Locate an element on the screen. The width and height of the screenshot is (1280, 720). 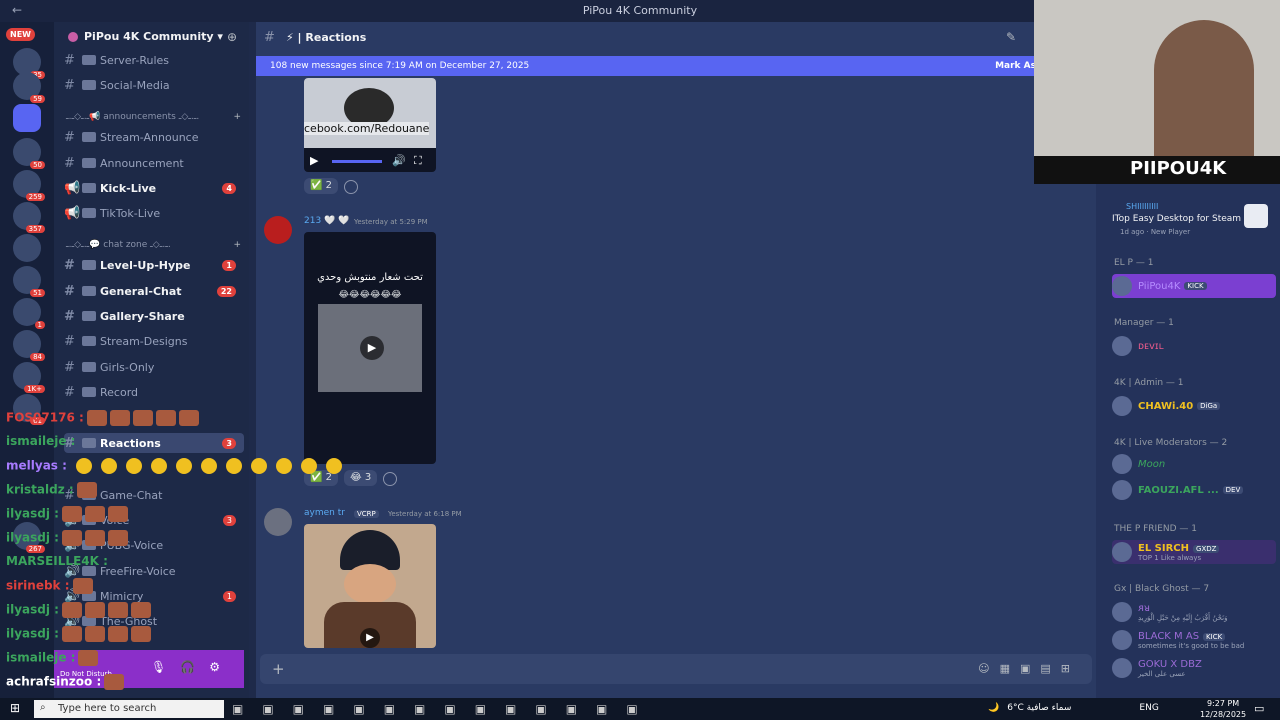
channel-reactions: # Reactions 3 is located at coordinates (154, 443).